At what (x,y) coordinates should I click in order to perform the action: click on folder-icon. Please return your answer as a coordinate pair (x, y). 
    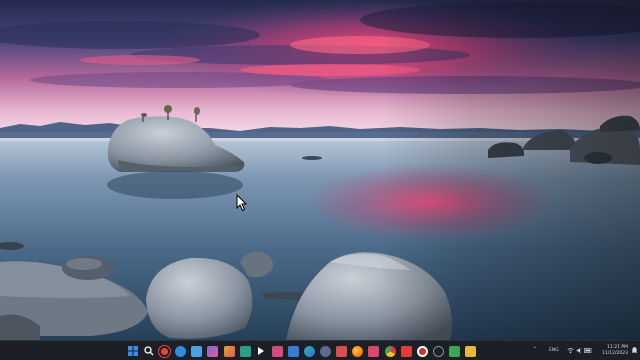
    Looking at the image, I should click on (470, 351).